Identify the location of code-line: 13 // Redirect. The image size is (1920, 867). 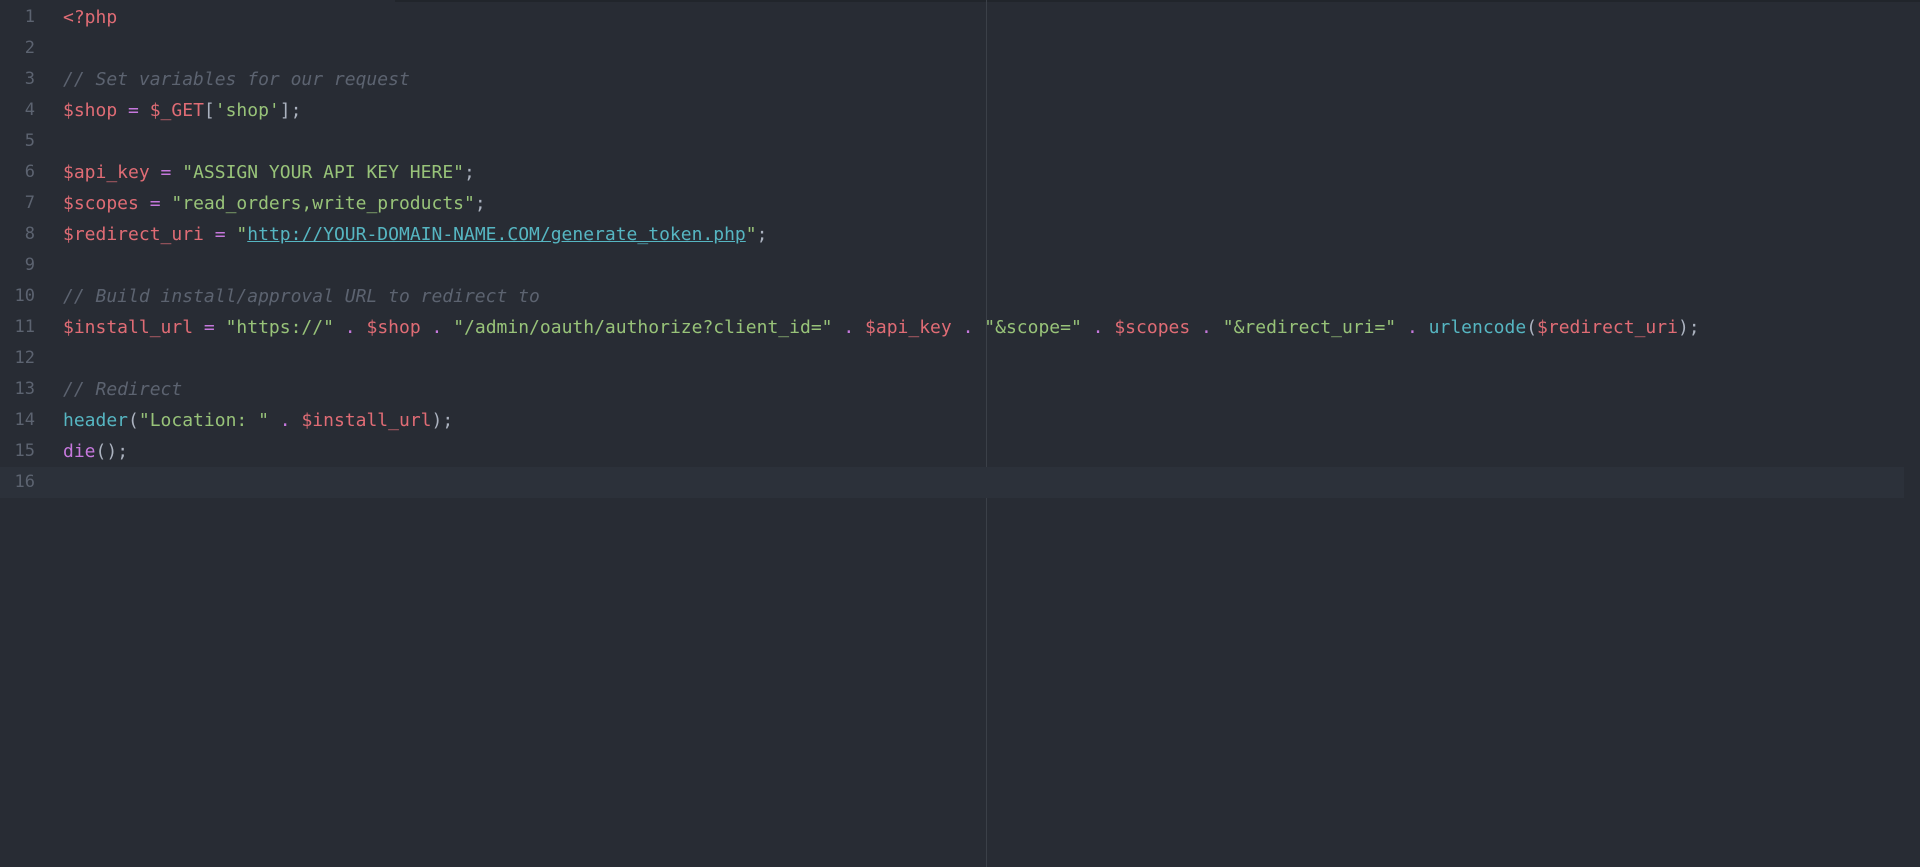
(960, 389).